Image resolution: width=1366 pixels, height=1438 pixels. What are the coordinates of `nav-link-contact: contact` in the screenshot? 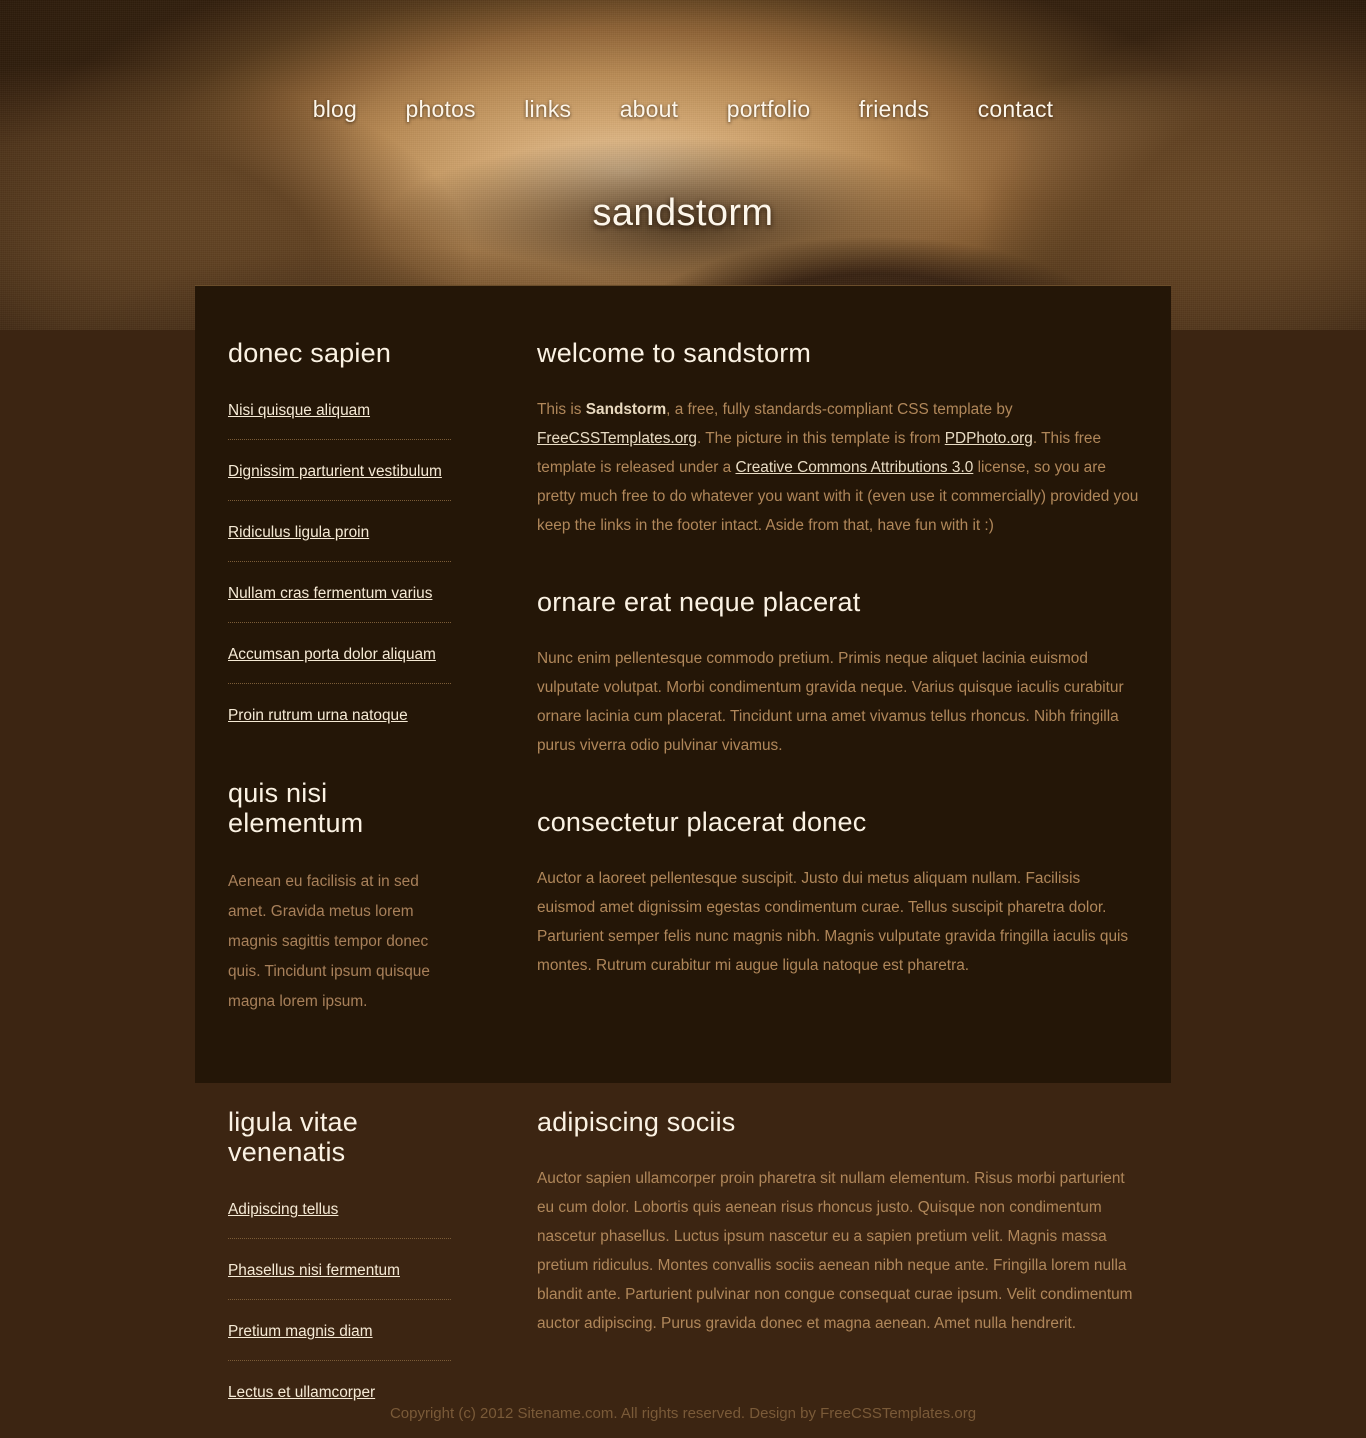 It's located at (1016, 109).